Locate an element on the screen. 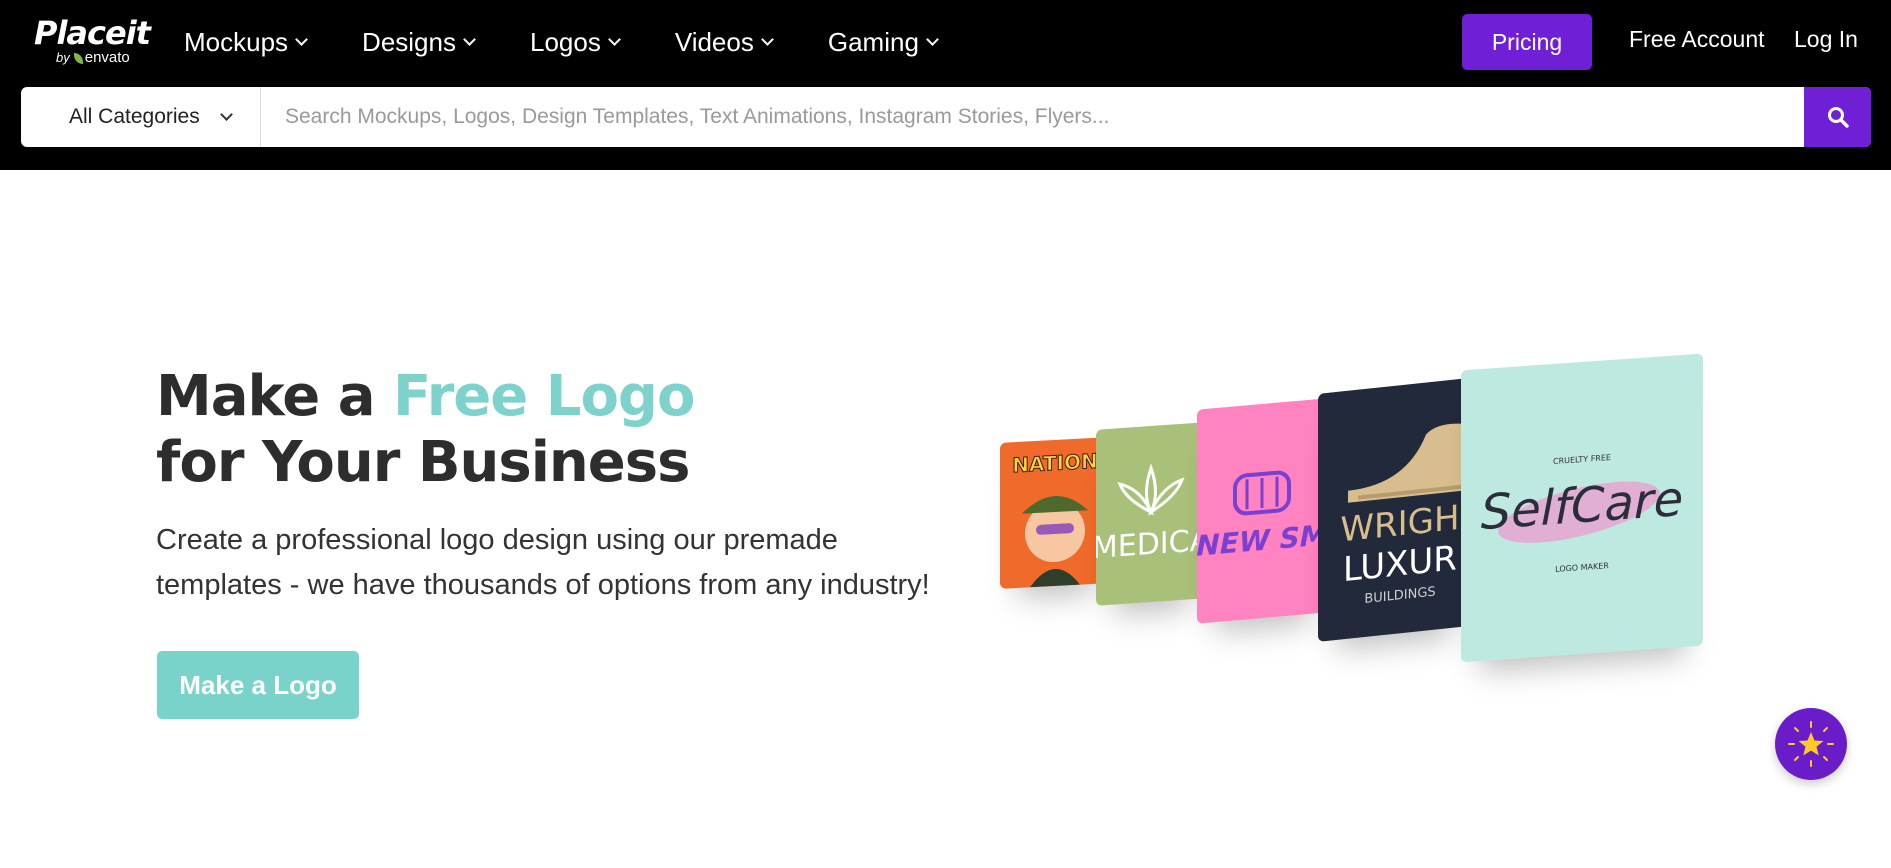  nav-item-gaming: Gaming is located at coordinates (883, 42).